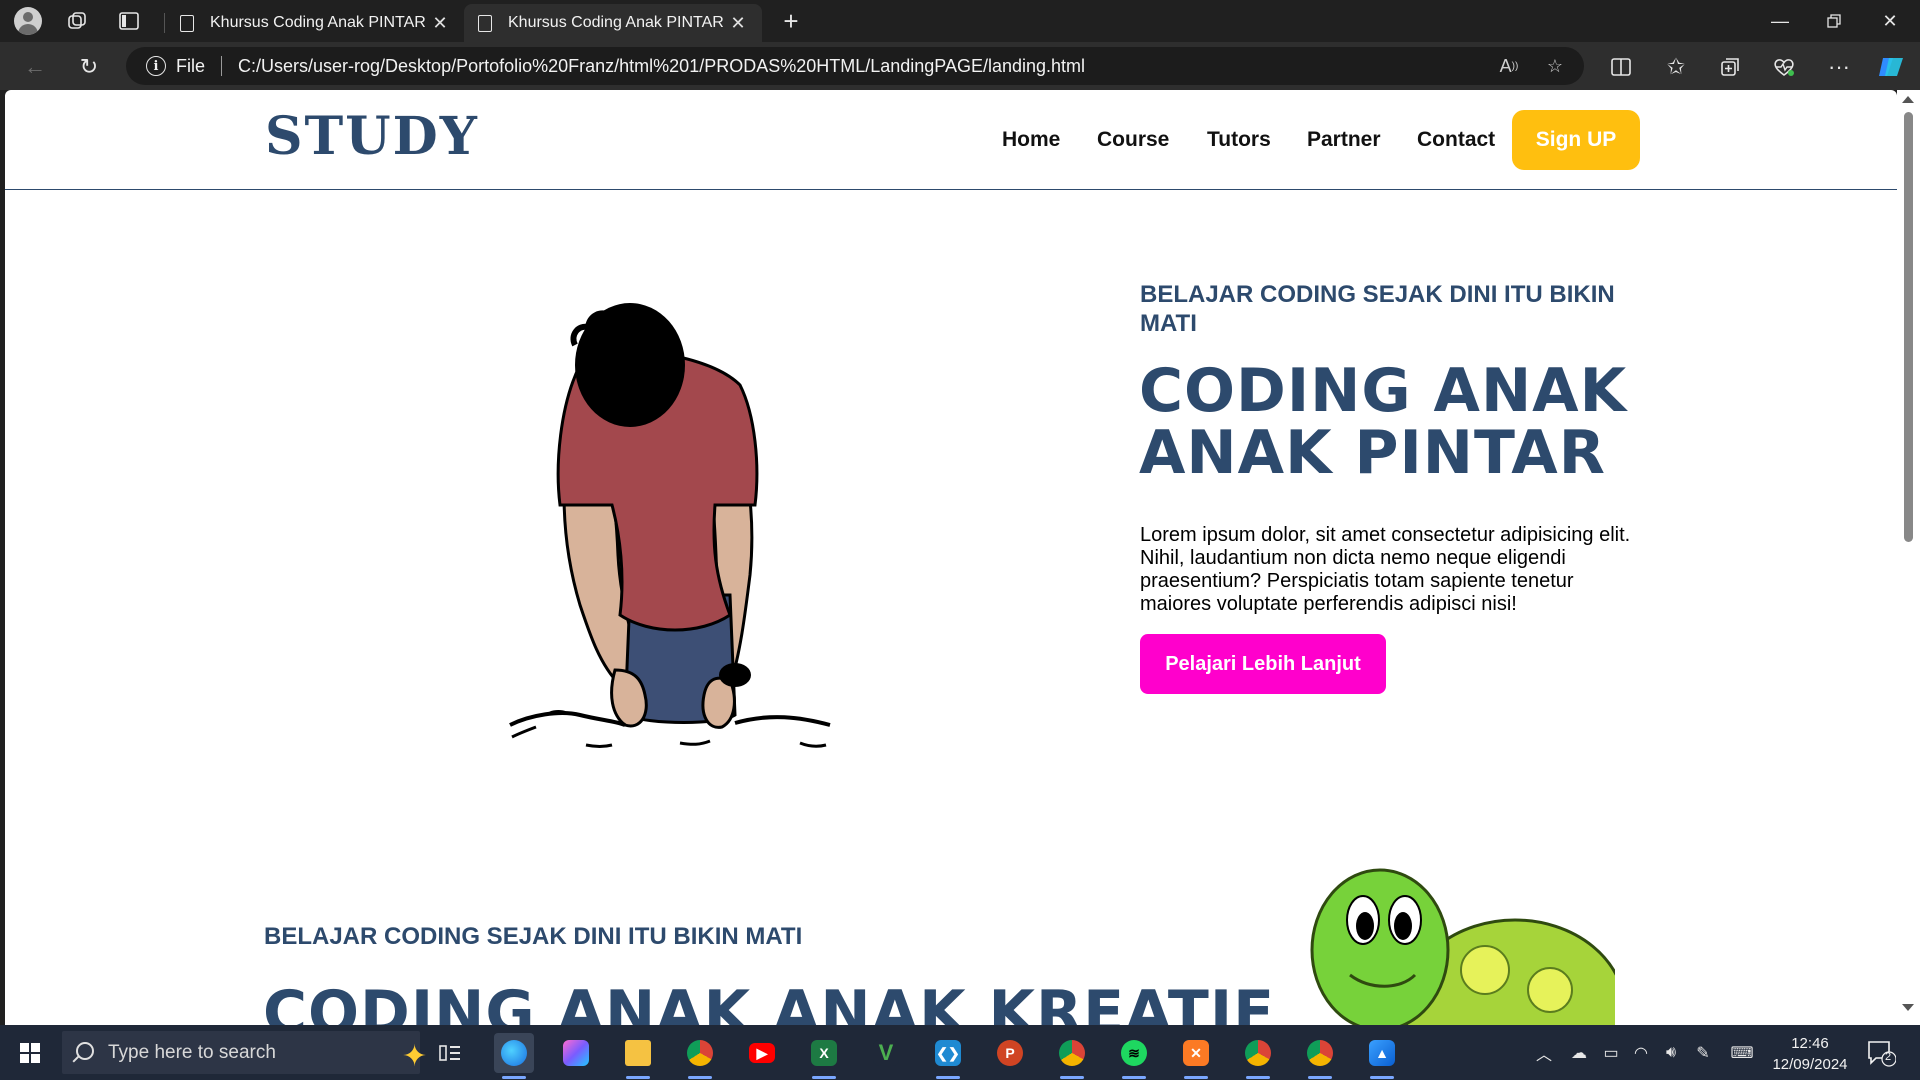 This screenshot has height=1080, width=1920. Describe the element at coordinates (1881, 1053) in the screenshot. I see `notification-center-icon: 2` at that location.